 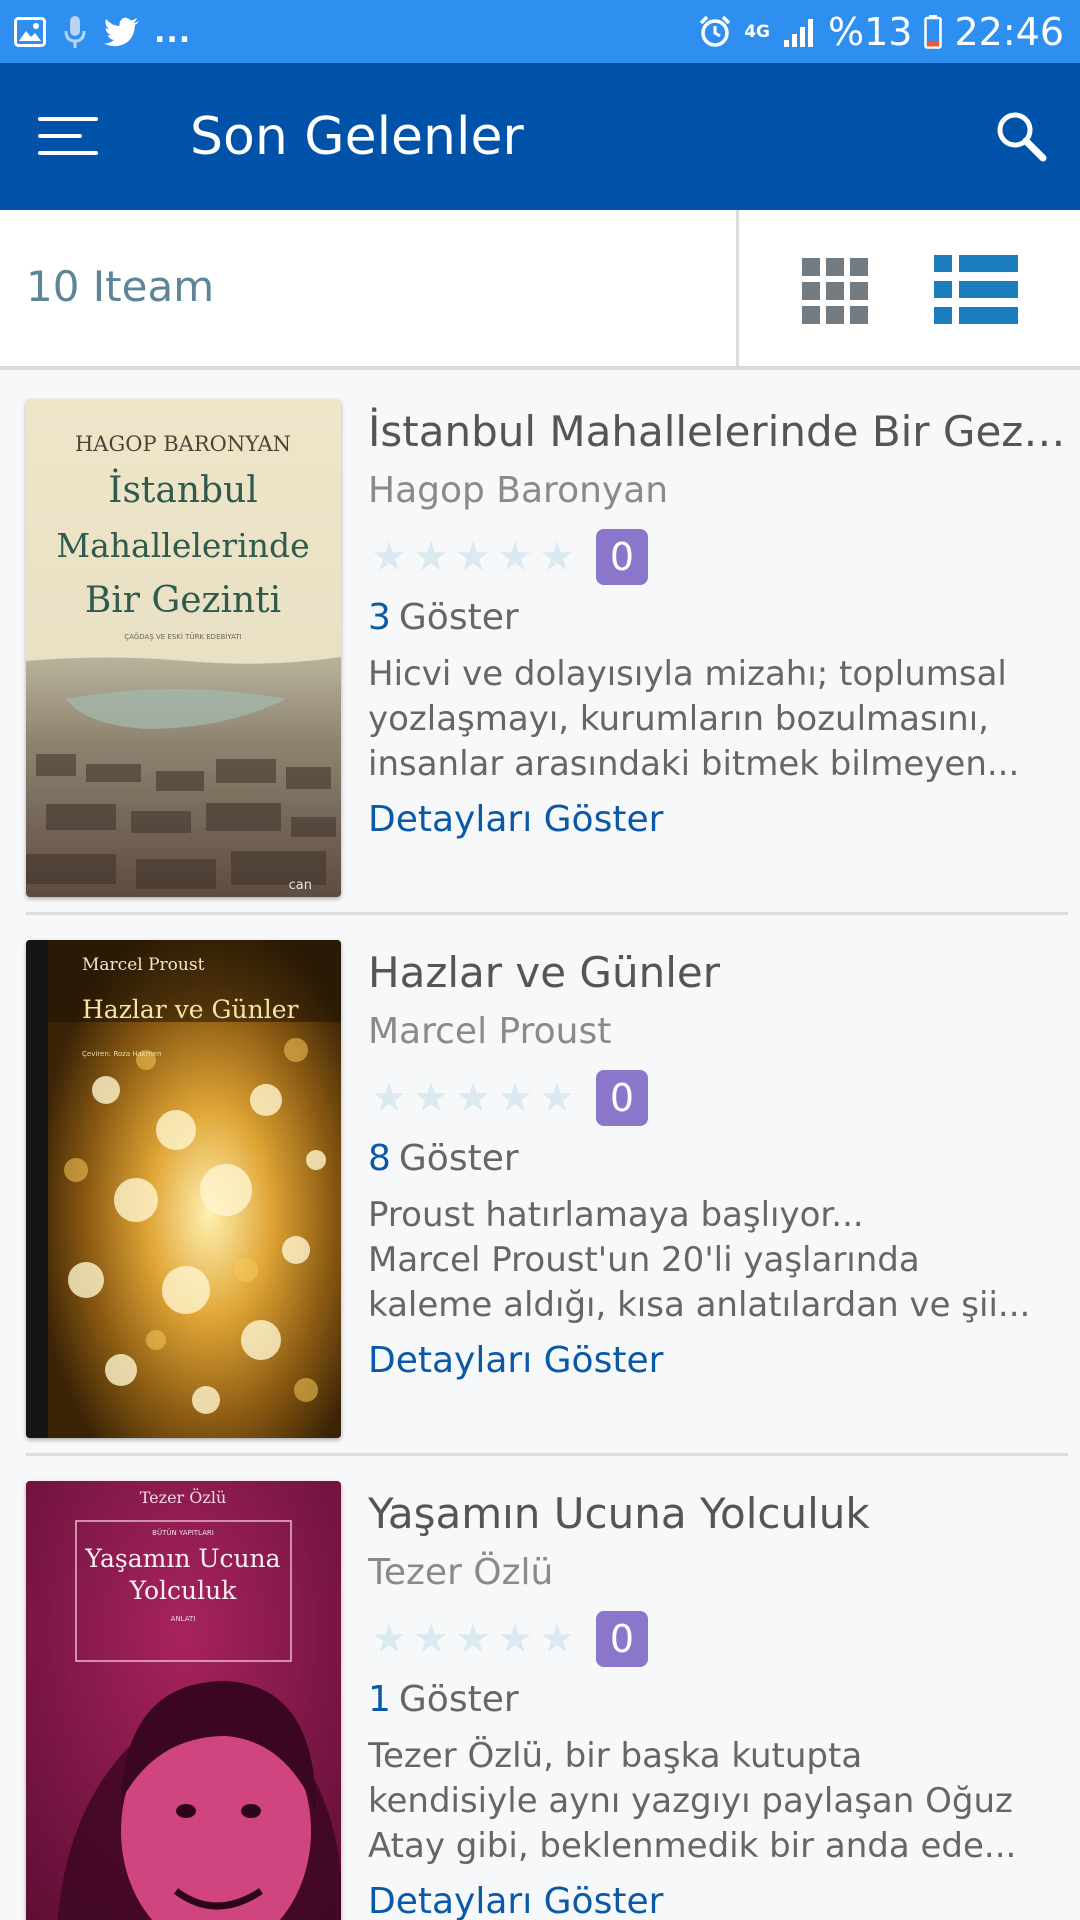 I want to click on cover-title-line: Yolculuk, so click(x=183, y=1590).